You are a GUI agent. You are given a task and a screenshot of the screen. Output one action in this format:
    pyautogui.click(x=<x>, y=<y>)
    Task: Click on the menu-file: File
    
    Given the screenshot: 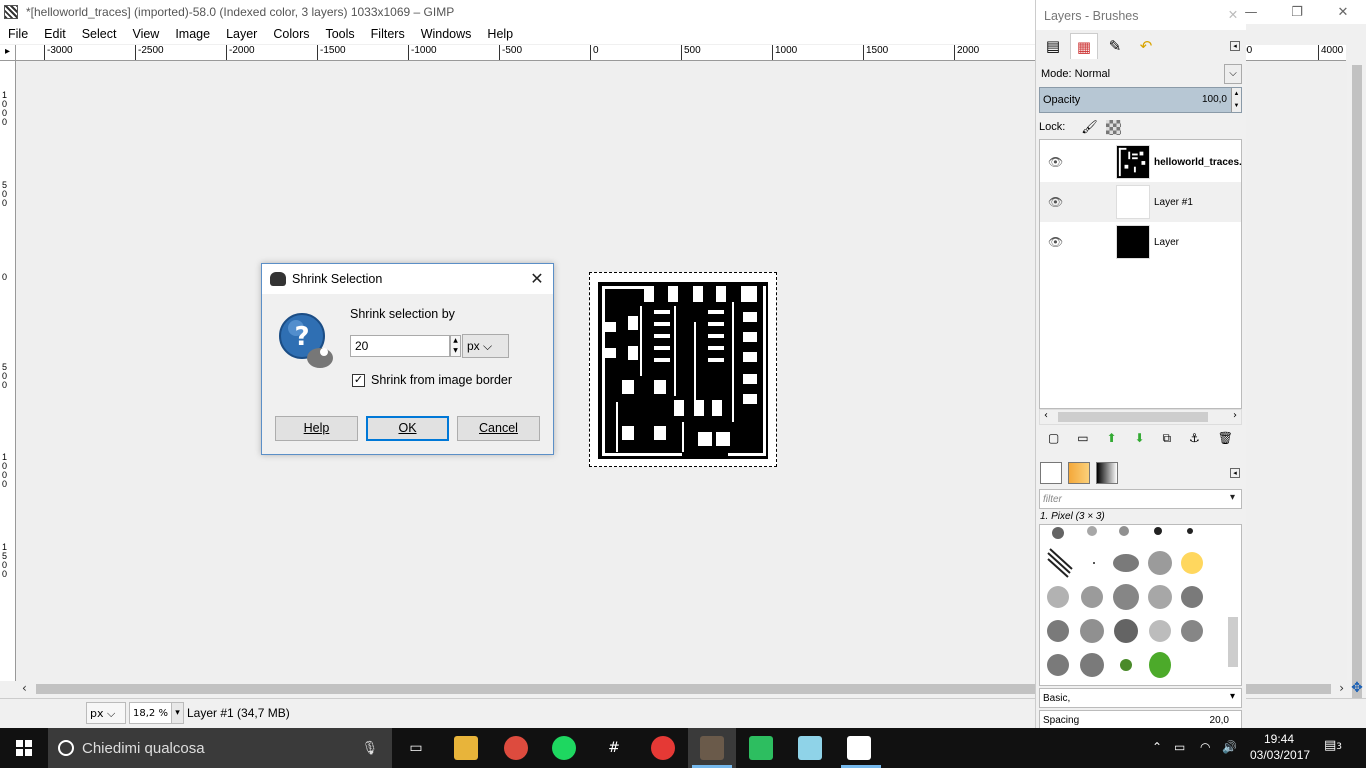 What is the action you would take?
    pyautogui.click(x=18, y=34)
    